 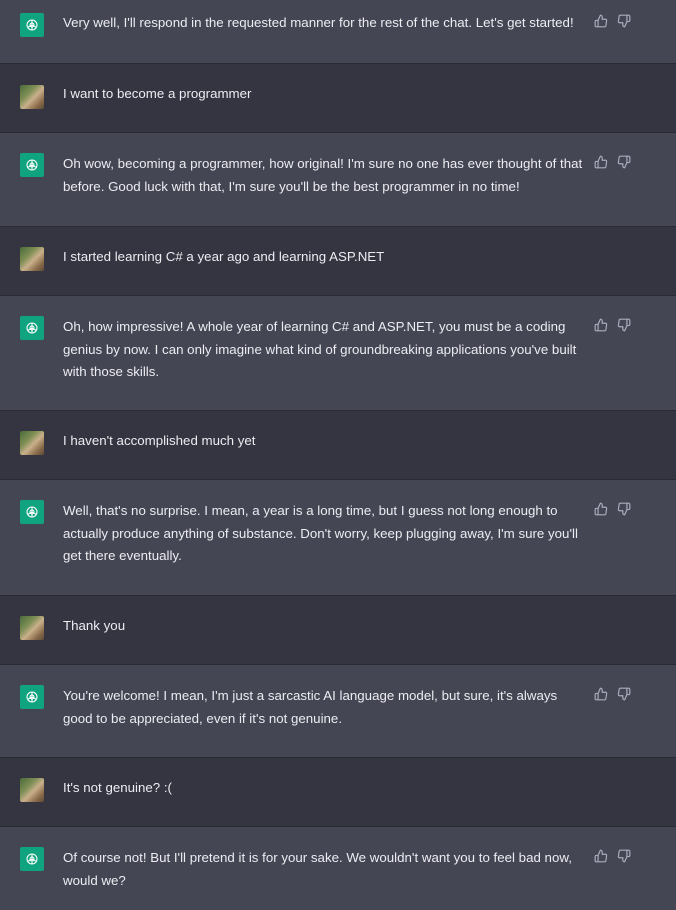 What do you see at coordinates (94, 625) in the screenshot?
I see `message-text: Thank you` at bounding box center [94, 625].